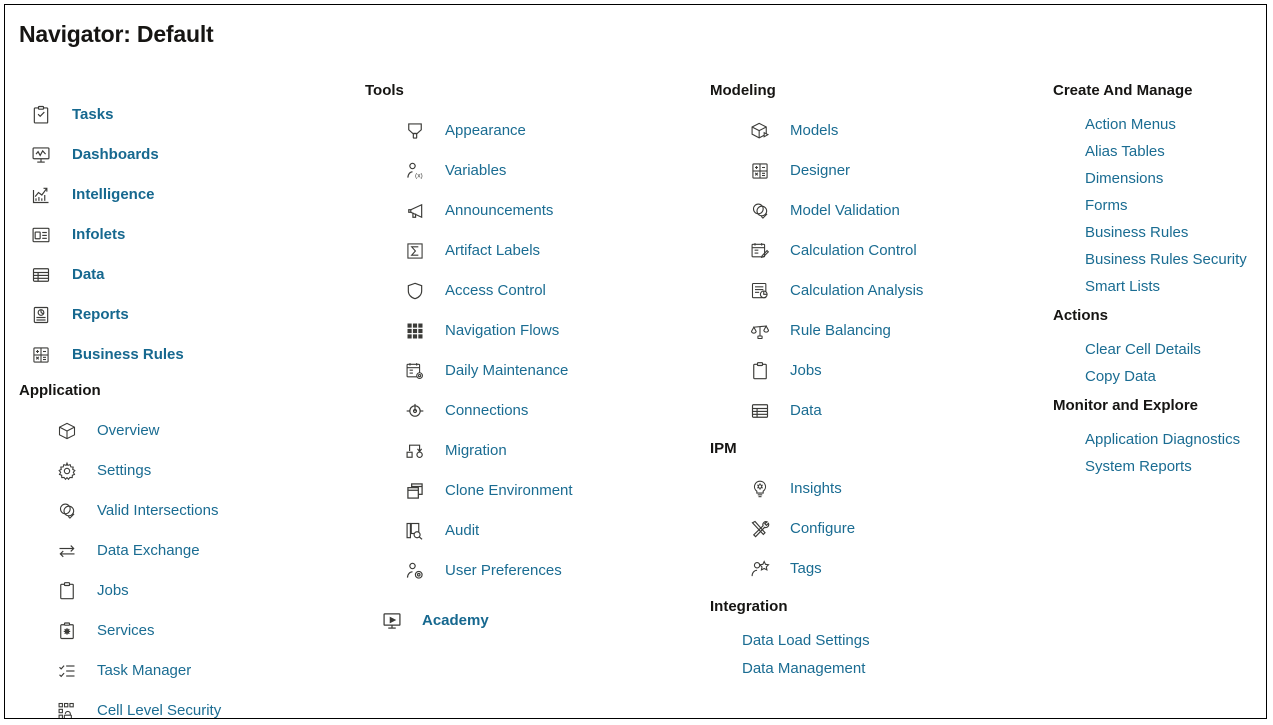 This screenshot has height=725, width=1273. Describe the element at coordinates (535, 571) in the screenshot. I see `nav-item-user-preferences: User Preferences` at that location.